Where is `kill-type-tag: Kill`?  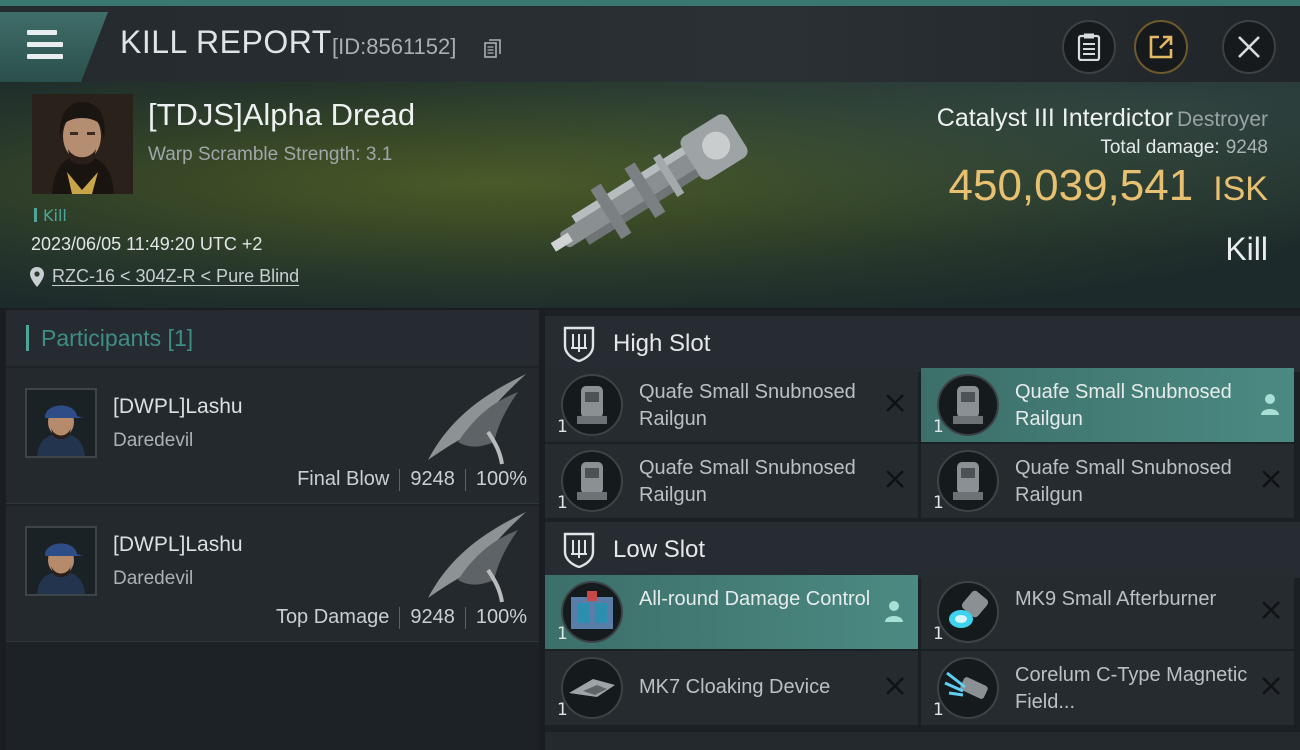
kill-type-tag: Kill is located at coordinates (50, 215).